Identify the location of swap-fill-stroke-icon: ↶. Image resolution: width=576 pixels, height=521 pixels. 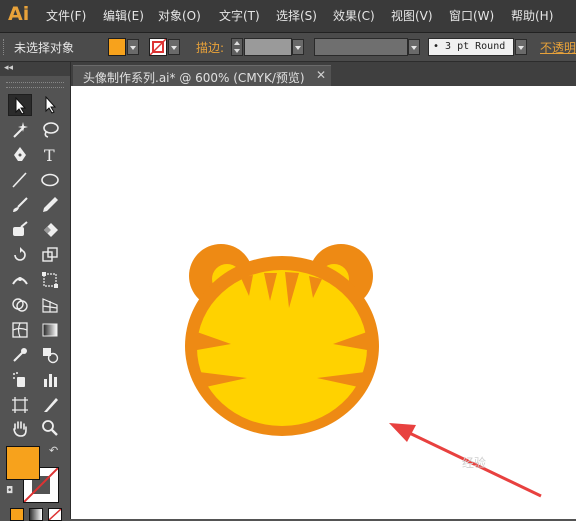
(53, 450).